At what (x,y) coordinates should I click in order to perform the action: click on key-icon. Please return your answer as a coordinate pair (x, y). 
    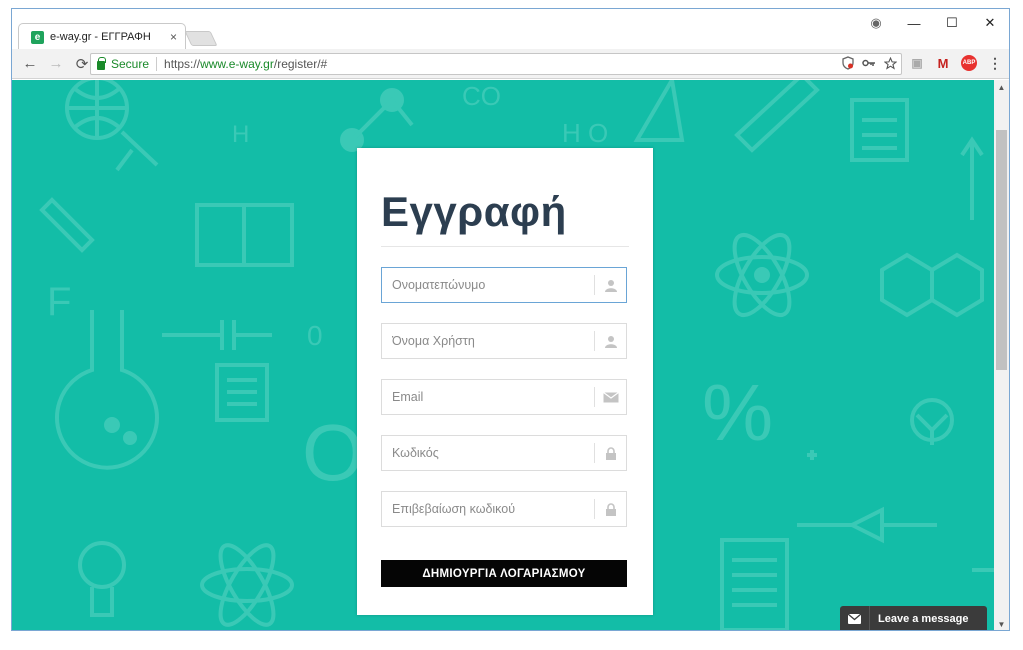
    Looking at the image, I should click on (869, 63).